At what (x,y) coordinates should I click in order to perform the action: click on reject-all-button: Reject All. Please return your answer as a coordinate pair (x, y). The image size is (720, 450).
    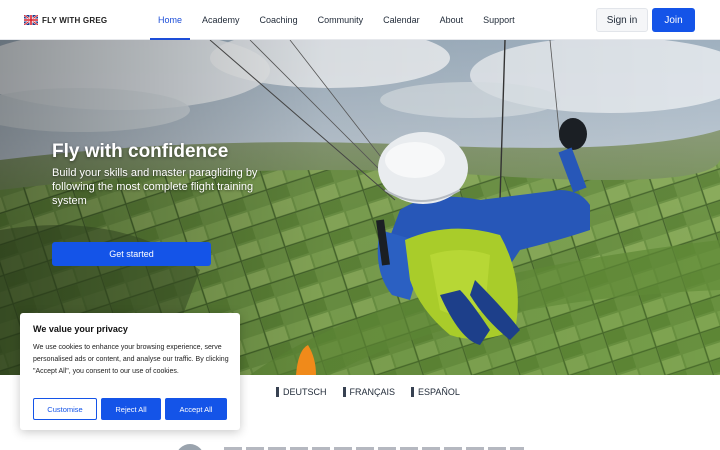
    Looking at the image, I should click on (131, 409).